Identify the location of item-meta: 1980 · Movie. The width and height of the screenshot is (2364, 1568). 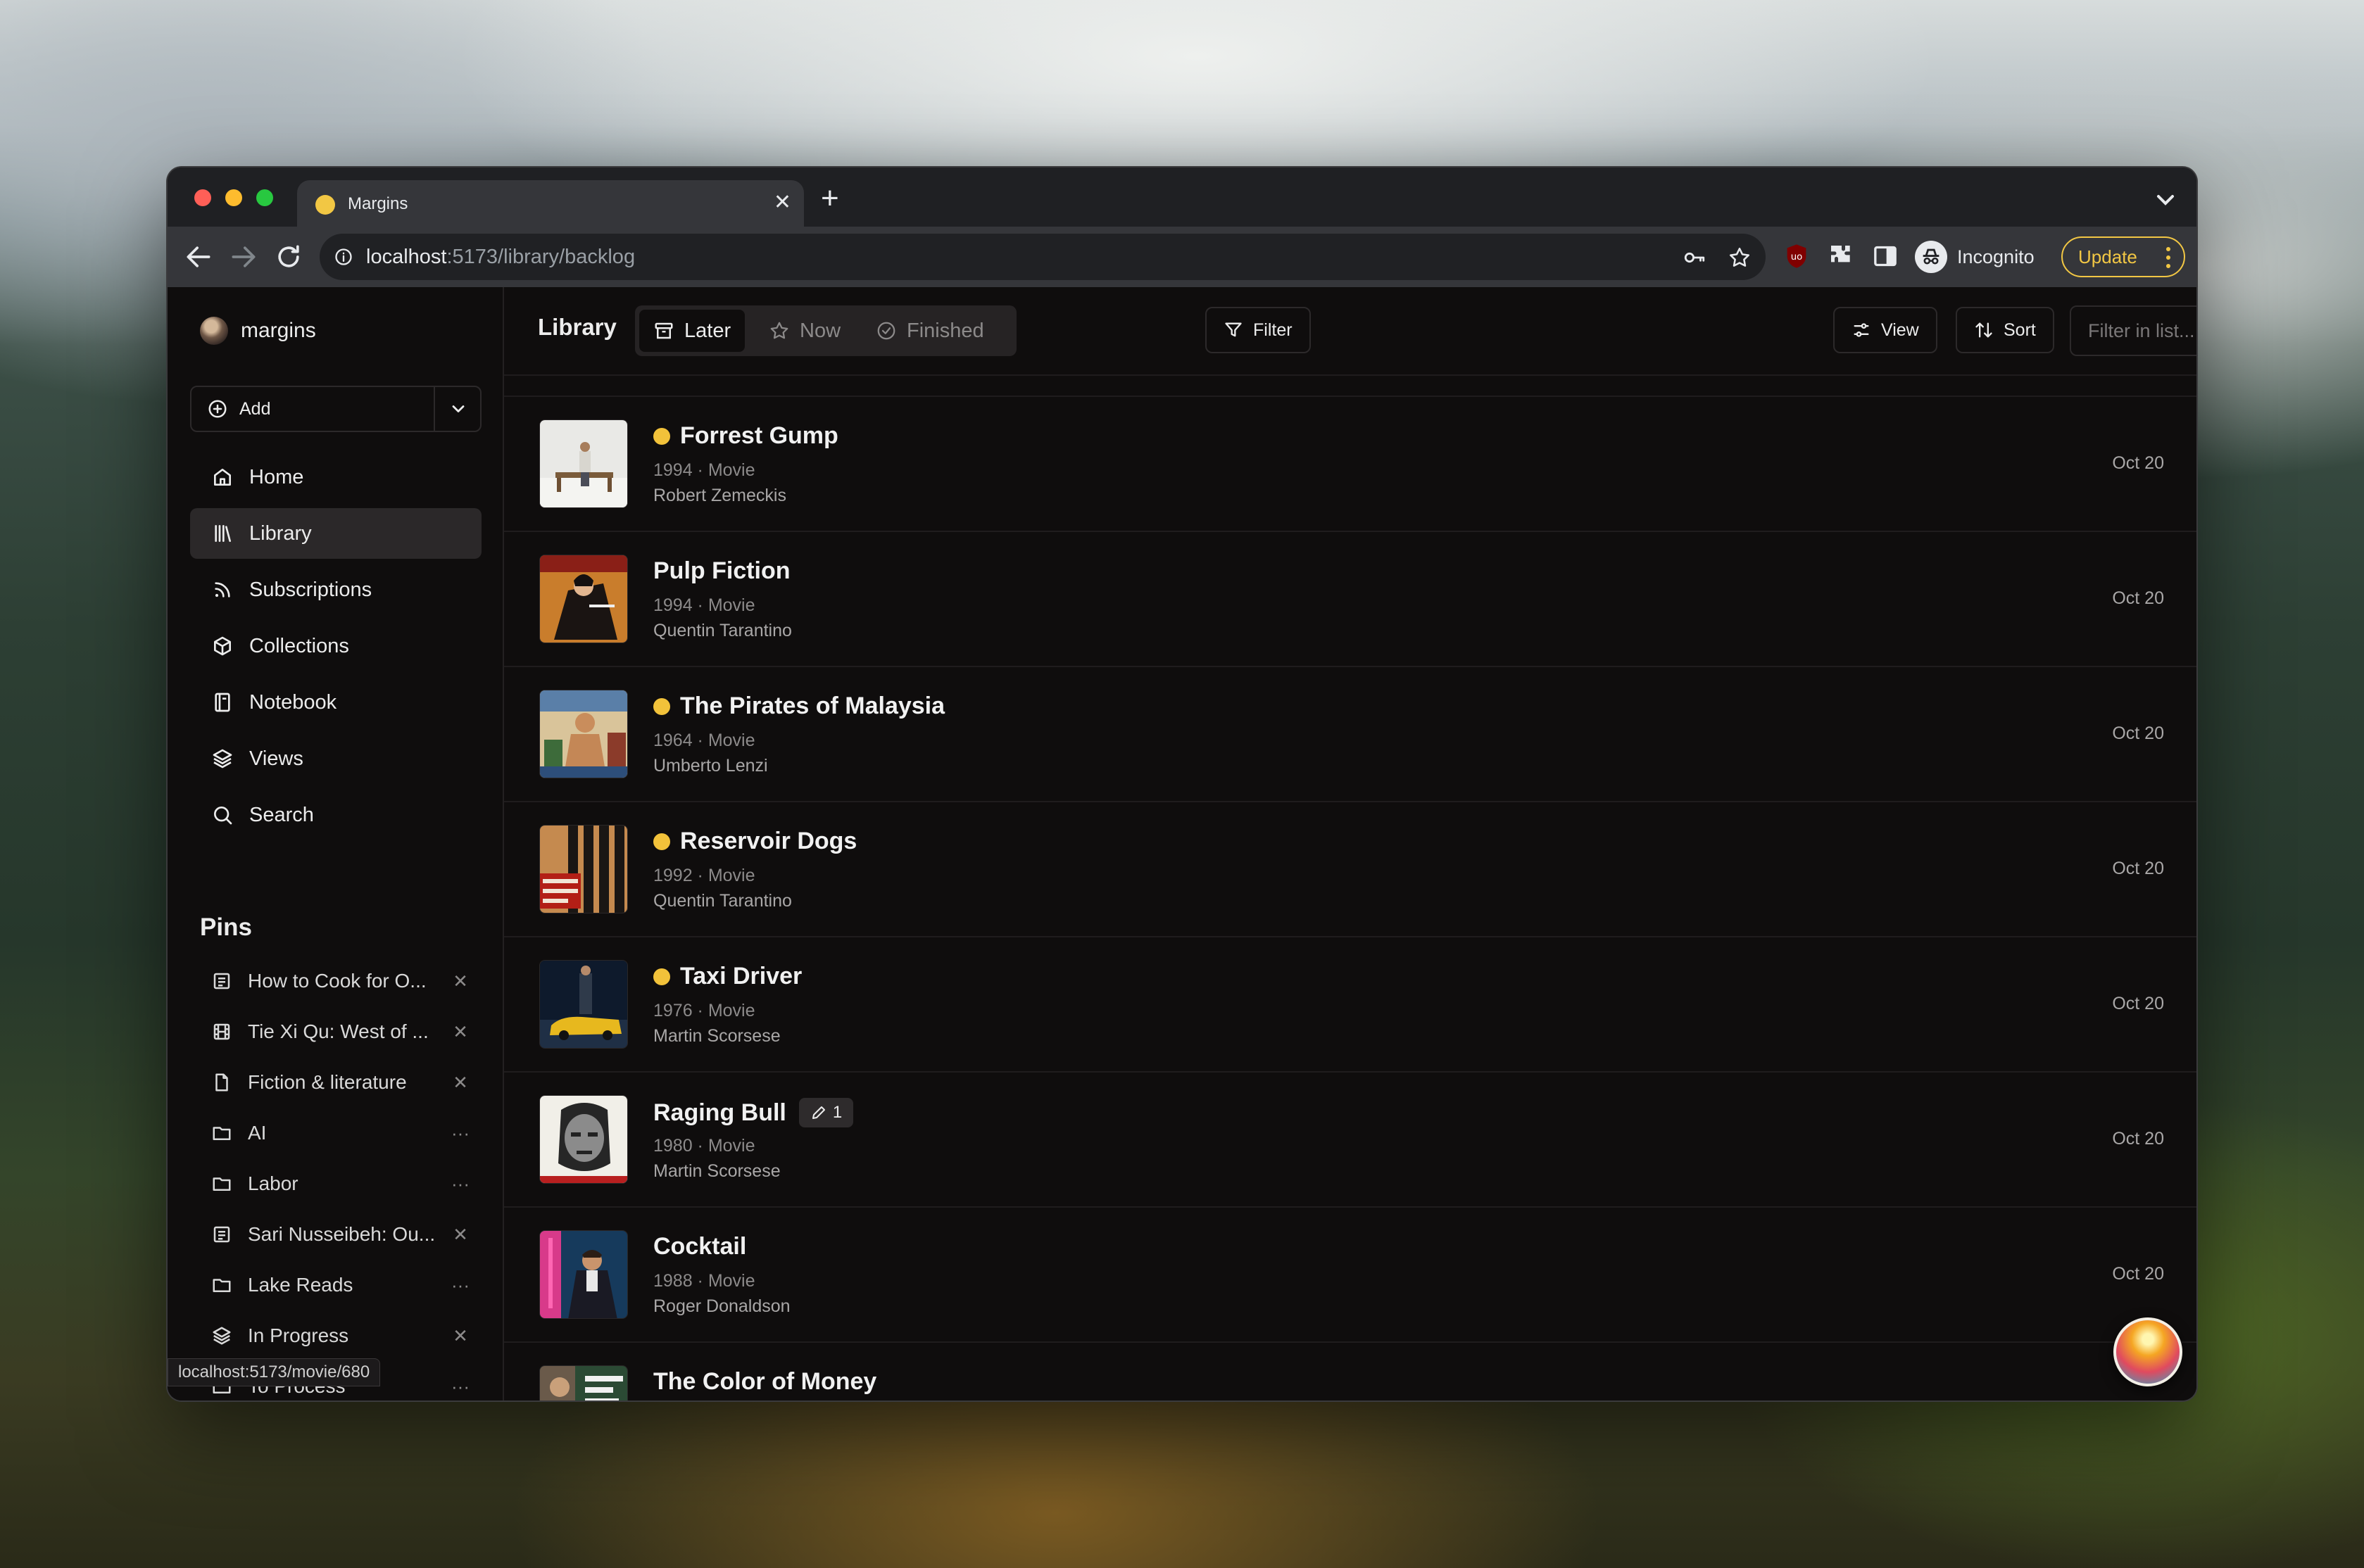
(704, 1146).